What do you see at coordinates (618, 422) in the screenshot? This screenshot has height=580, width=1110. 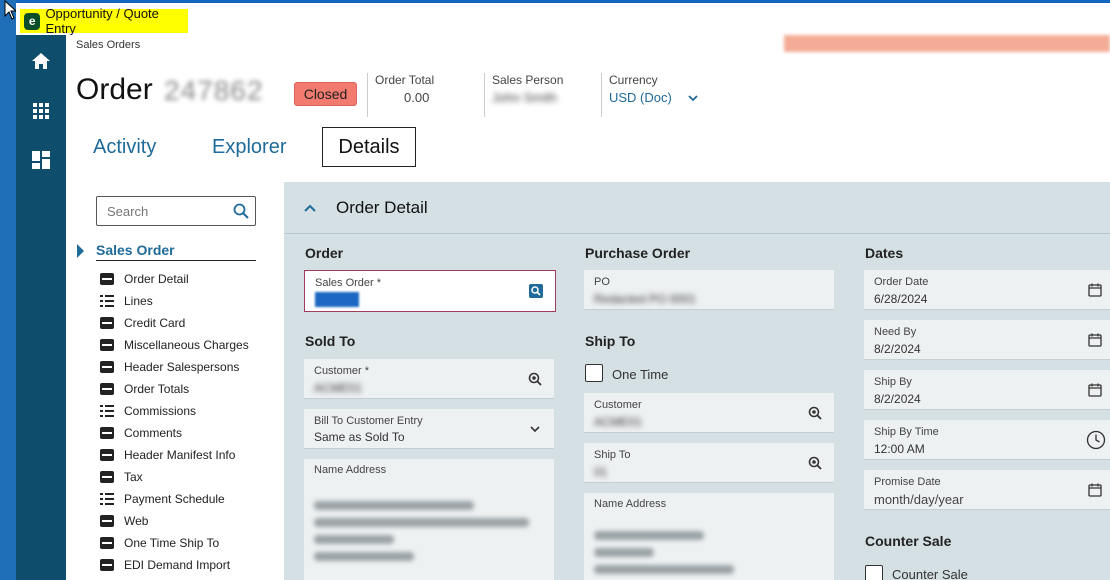 I see `ship-customer-value: ACME01` at bounding box center [618, 422].